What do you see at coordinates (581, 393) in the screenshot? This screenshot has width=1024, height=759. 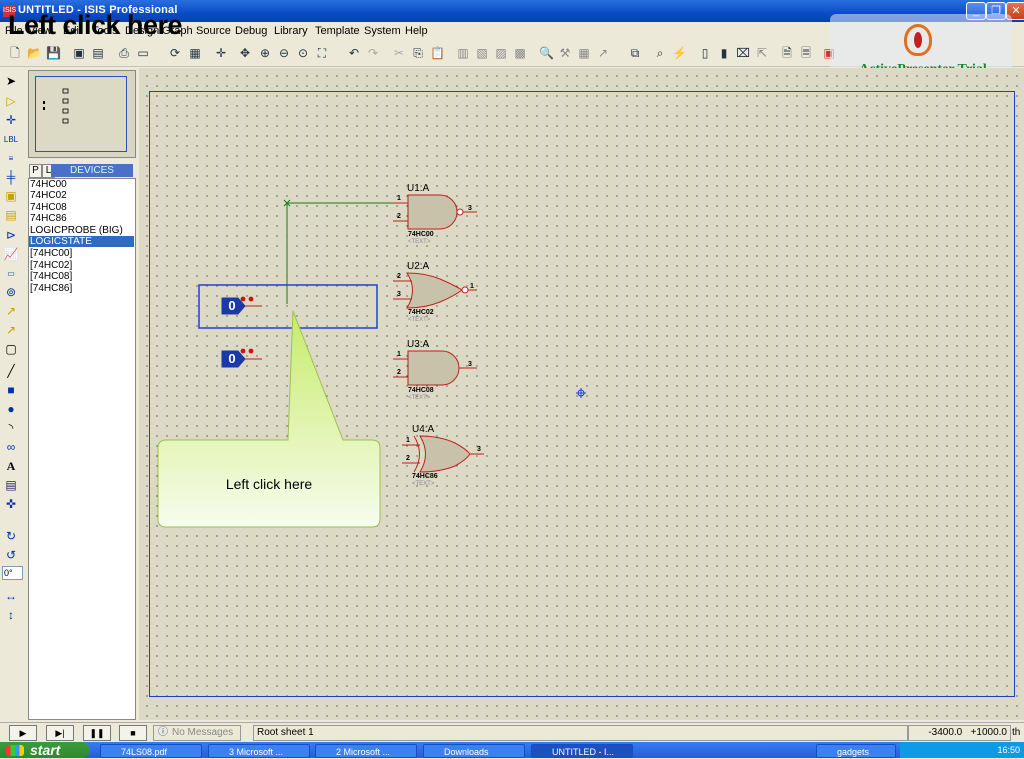 I see `cursor-crosshair-icon` at bounding box center [581, 393].